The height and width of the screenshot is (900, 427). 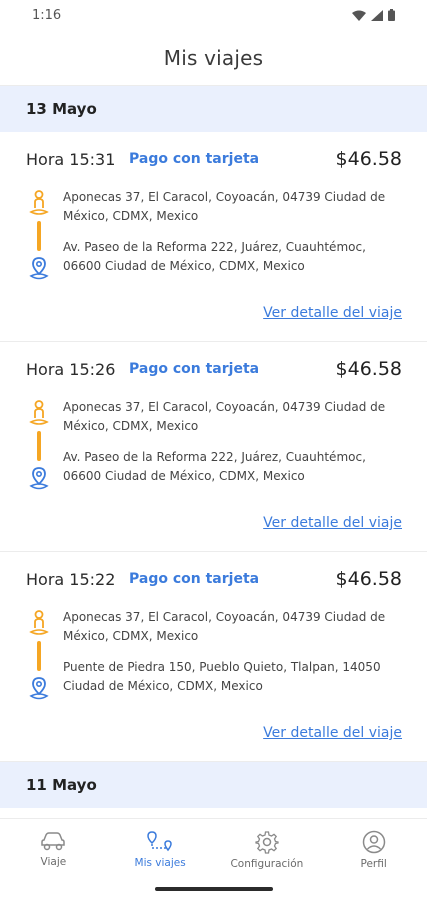 What do you see at coordinates (213, 785) in the screenshot?
I see `date-header: 11 Mayo` at bounding box center [213, 785].